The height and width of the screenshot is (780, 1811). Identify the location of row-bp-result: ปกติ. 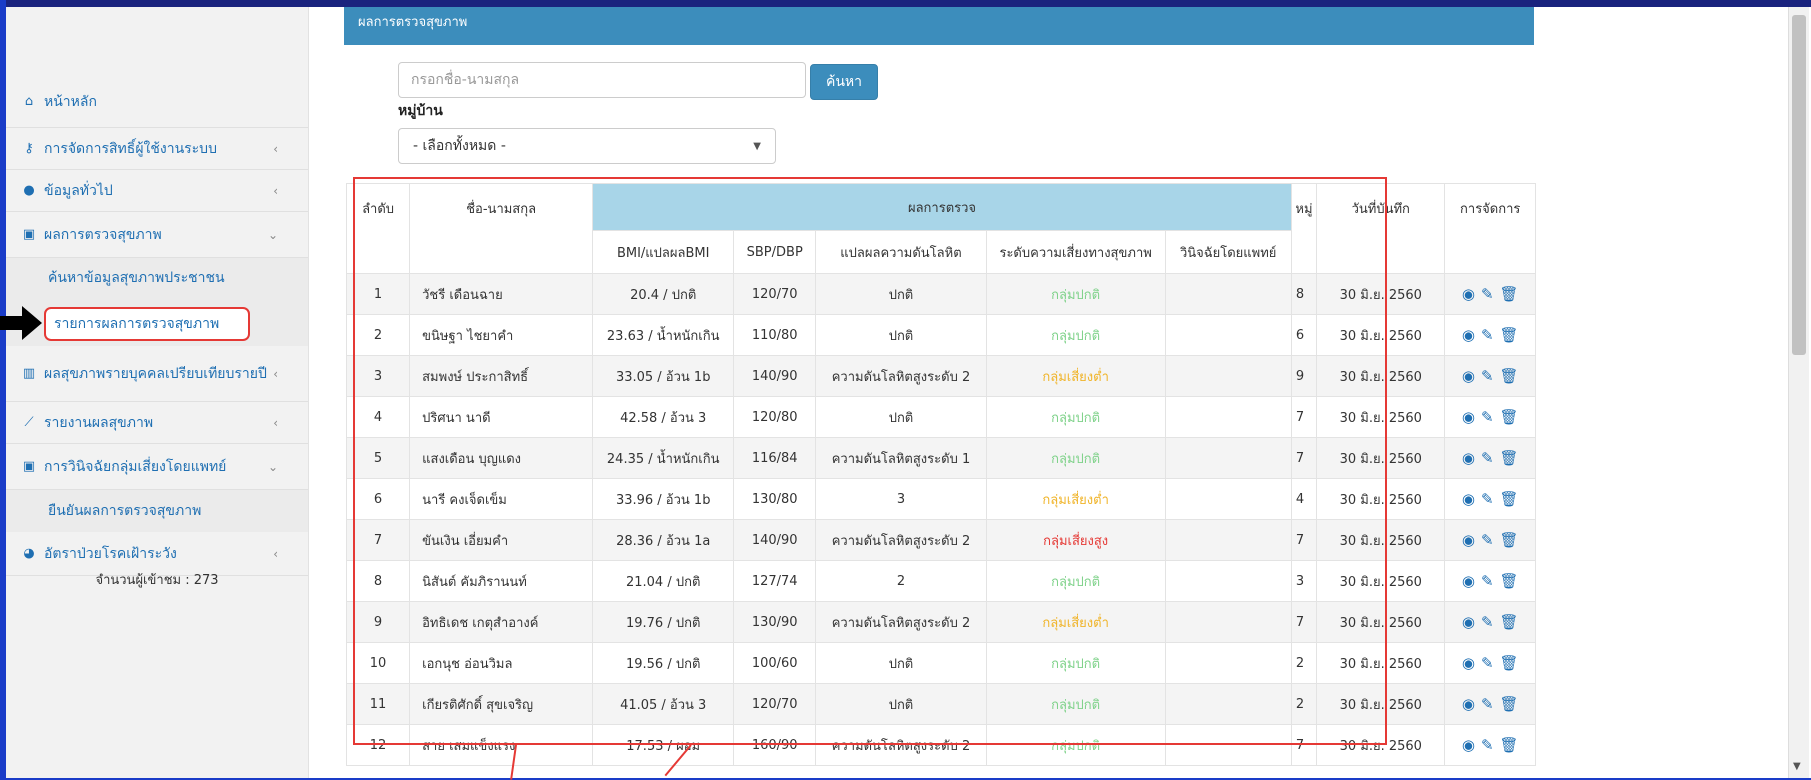
(901, 704).